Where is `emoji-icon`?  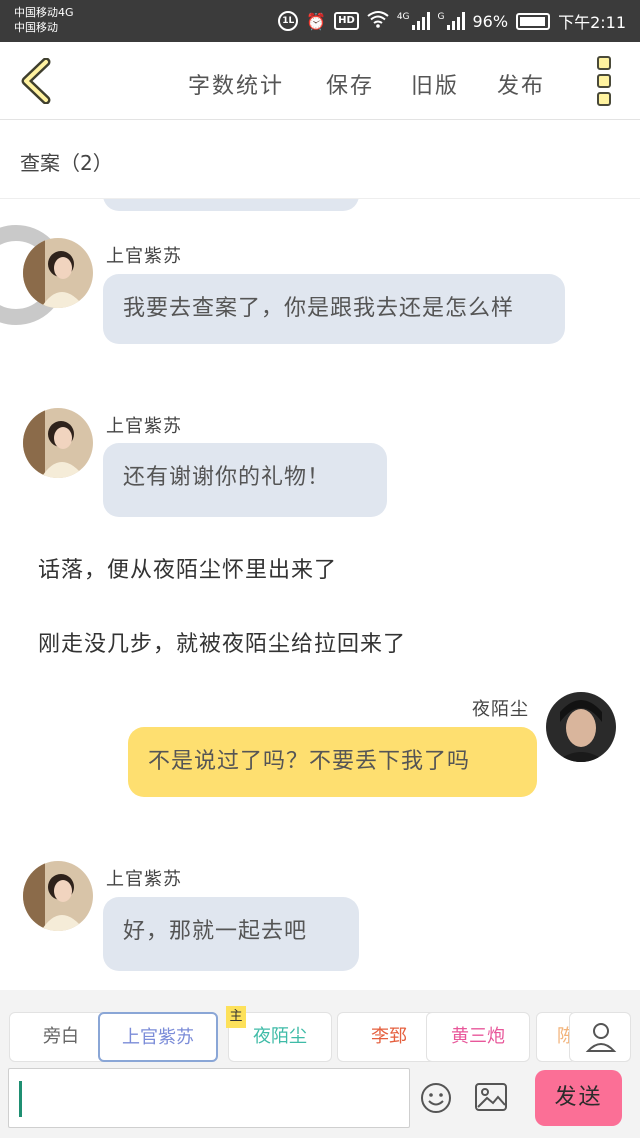 emoji-icon is located at coordinates (436, 1098).